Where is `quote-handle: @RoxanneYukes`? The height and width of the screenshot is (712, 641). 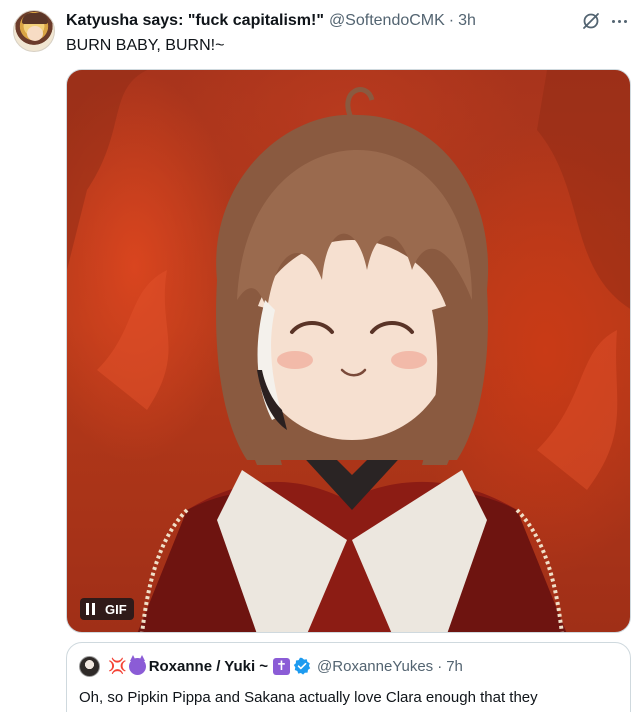
quote-handle: @RoxanneYukes is located at coordinates (375, 666).